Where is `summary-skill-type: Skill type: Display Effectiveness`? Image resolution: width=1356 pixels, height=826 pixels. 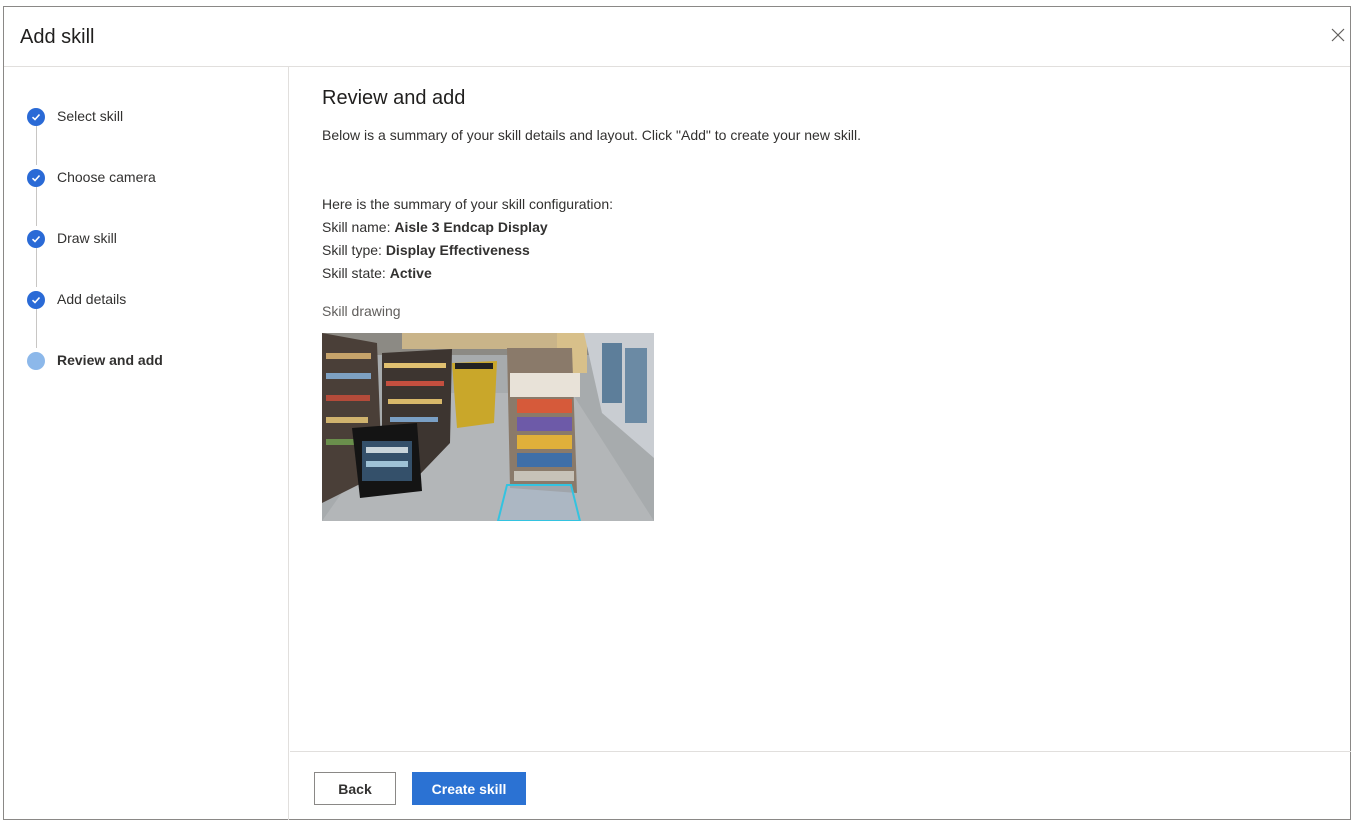
summary-skill-type: Skill type: Display Effectiveness is located at coordinates (467, 250).